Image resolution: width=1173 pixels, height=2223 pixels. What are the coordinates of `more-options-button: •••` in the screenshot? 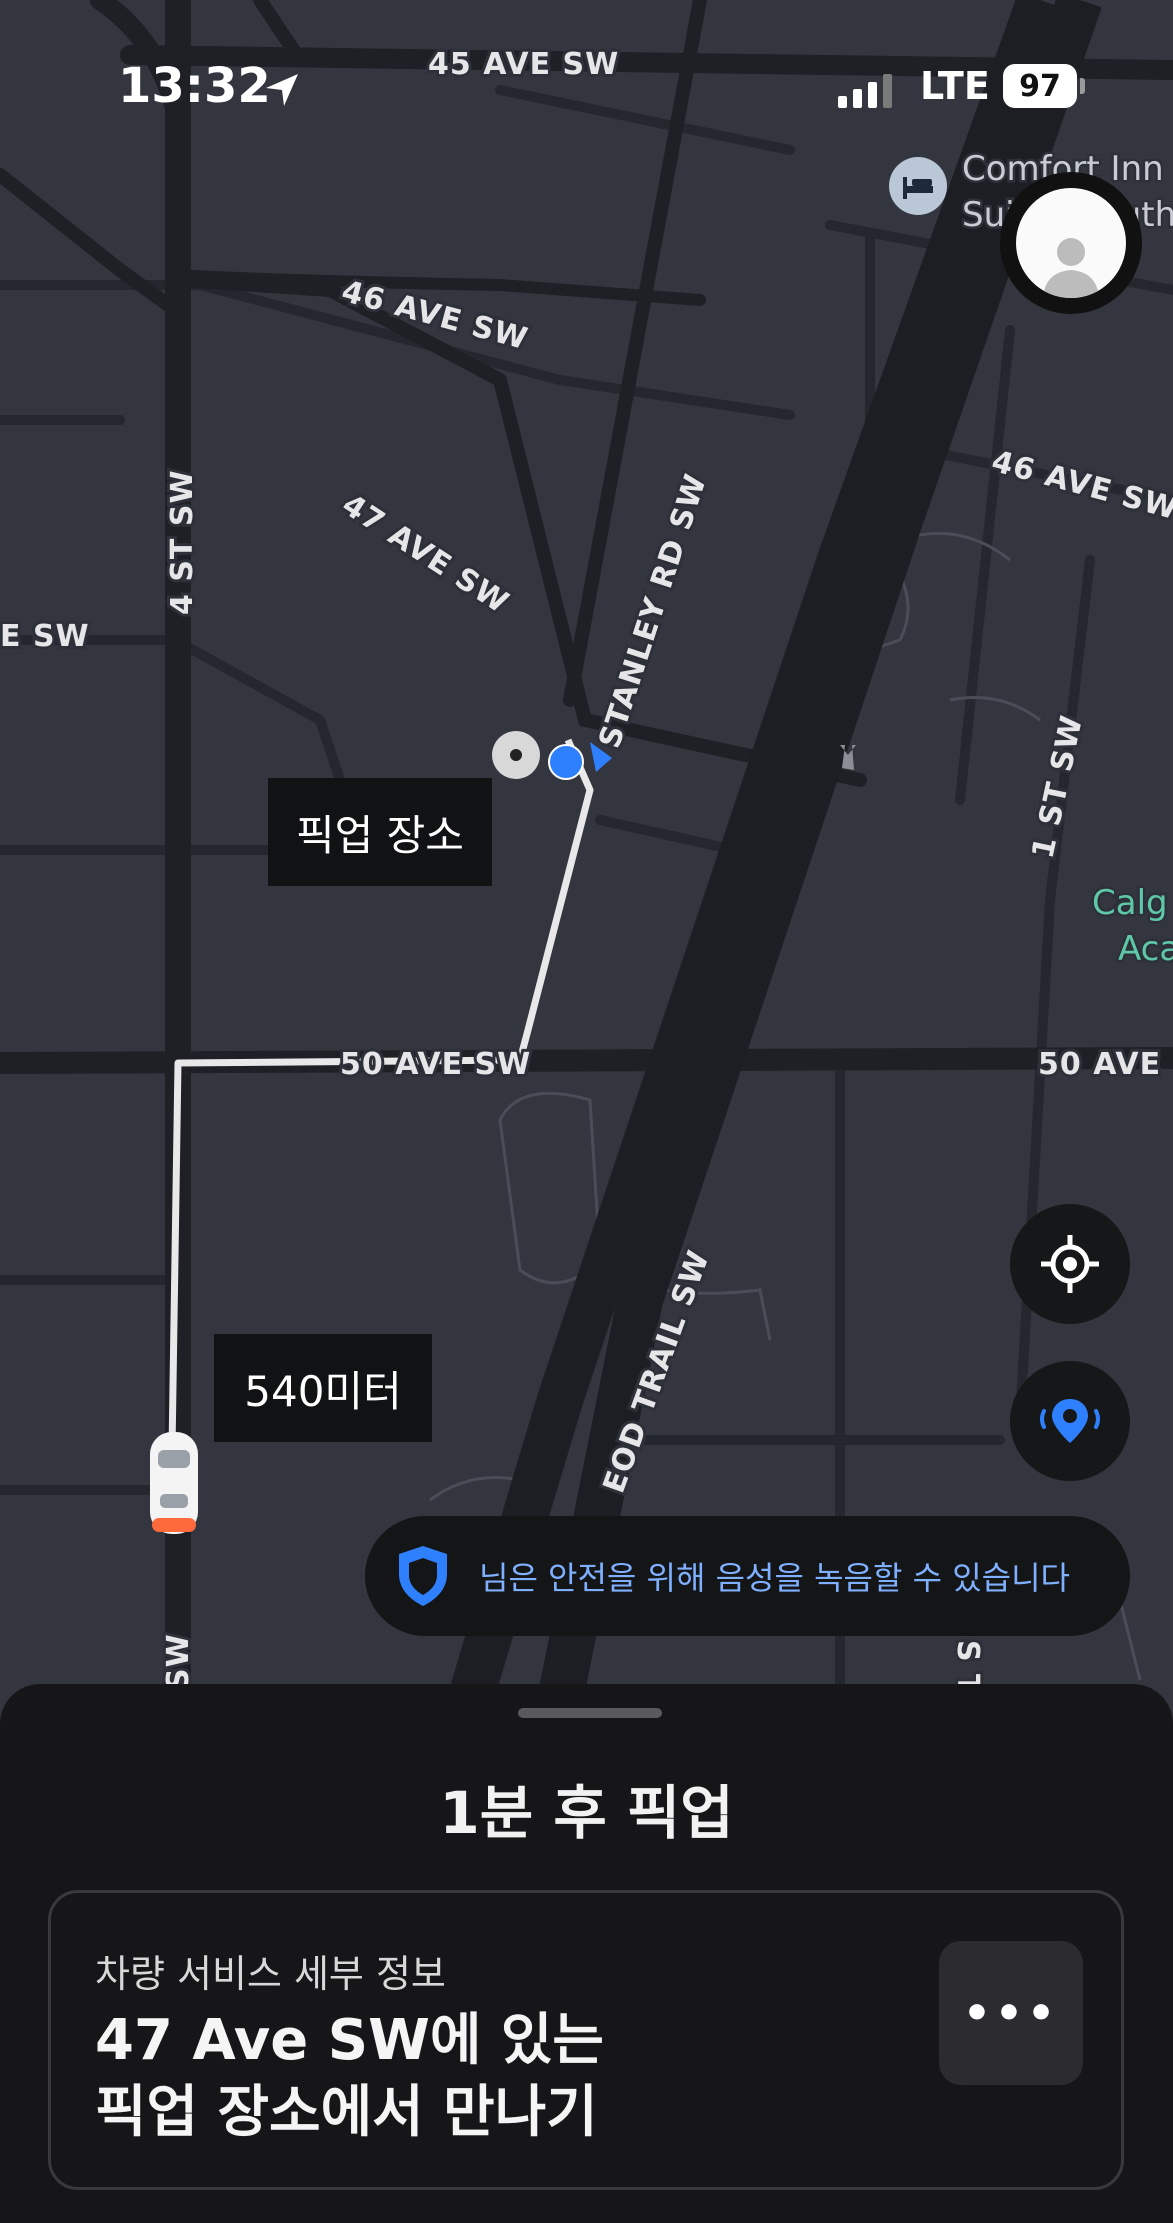 It's located at (1011, 2013).